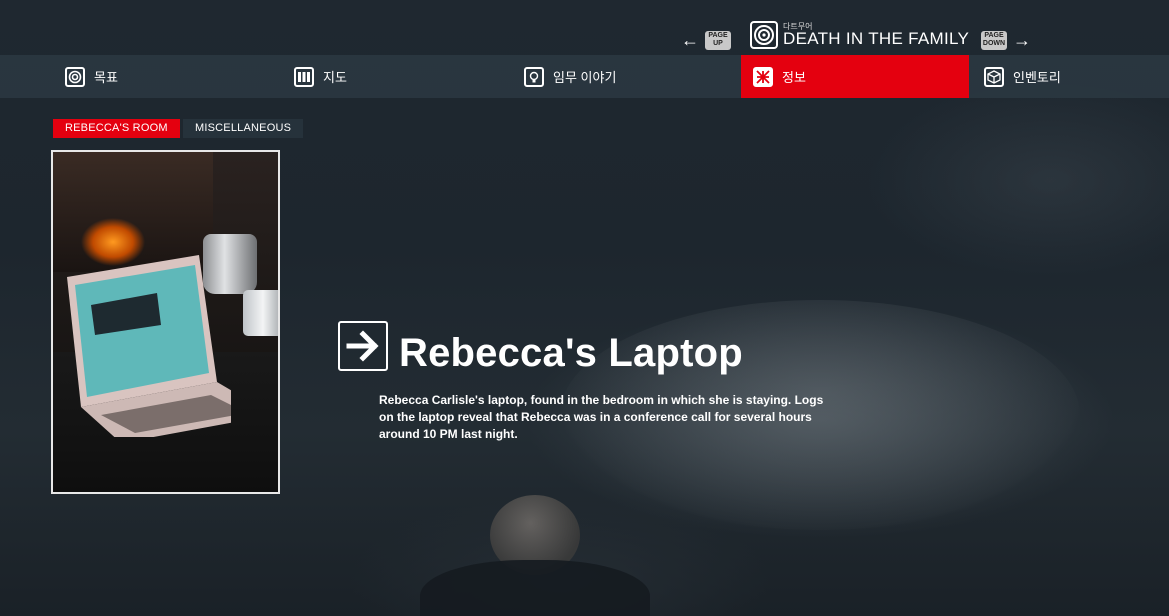  I want to click on tab-objectives: 목표, so click(91, 76).